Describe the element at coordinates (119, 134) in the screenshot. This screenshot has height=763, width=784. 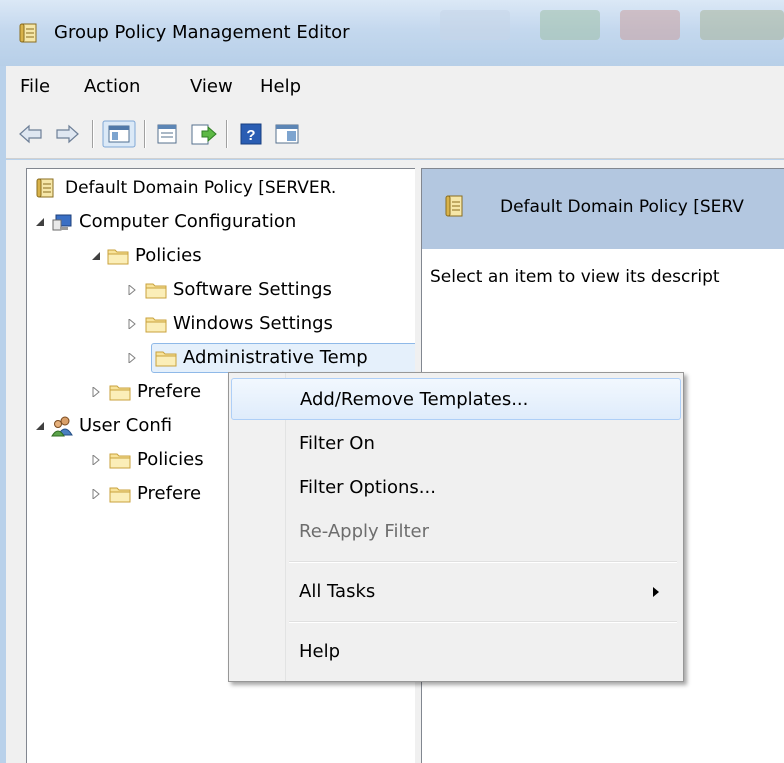
I see `show-hide-console-tree-icon` at that location.